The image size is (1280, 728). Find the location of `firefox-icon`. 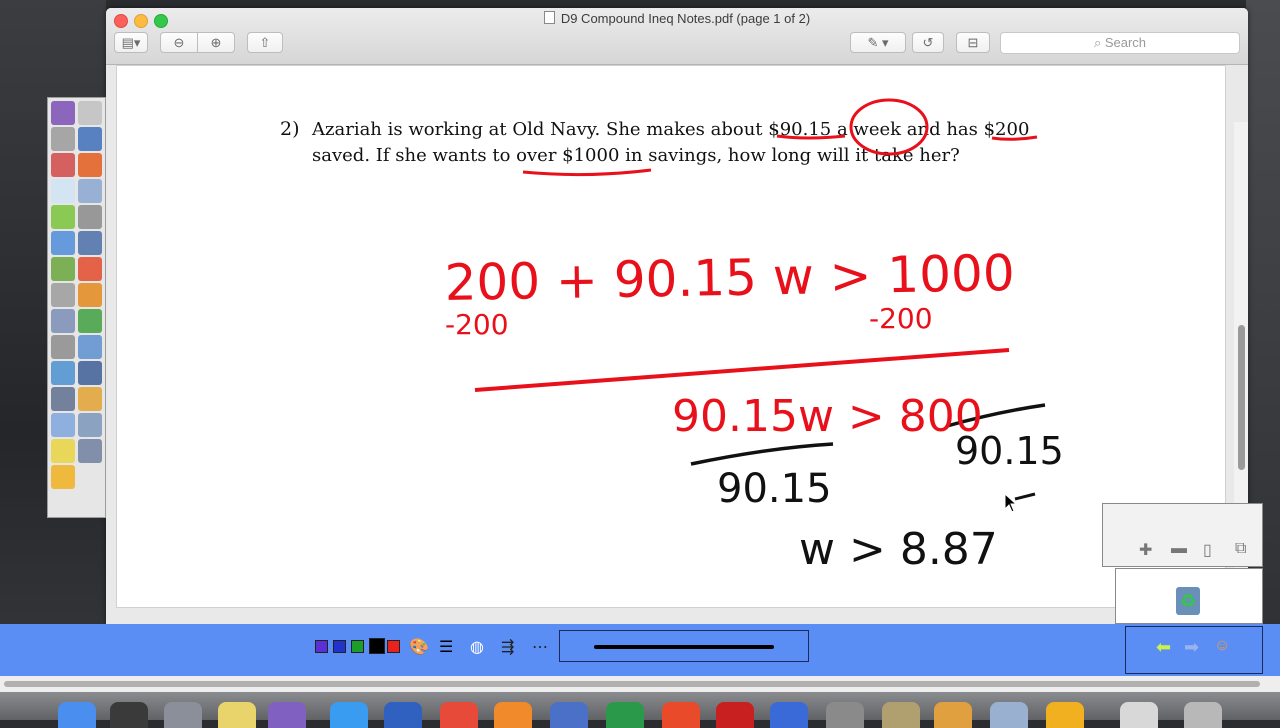

firefox-icon is located at coordinates (513, 715).